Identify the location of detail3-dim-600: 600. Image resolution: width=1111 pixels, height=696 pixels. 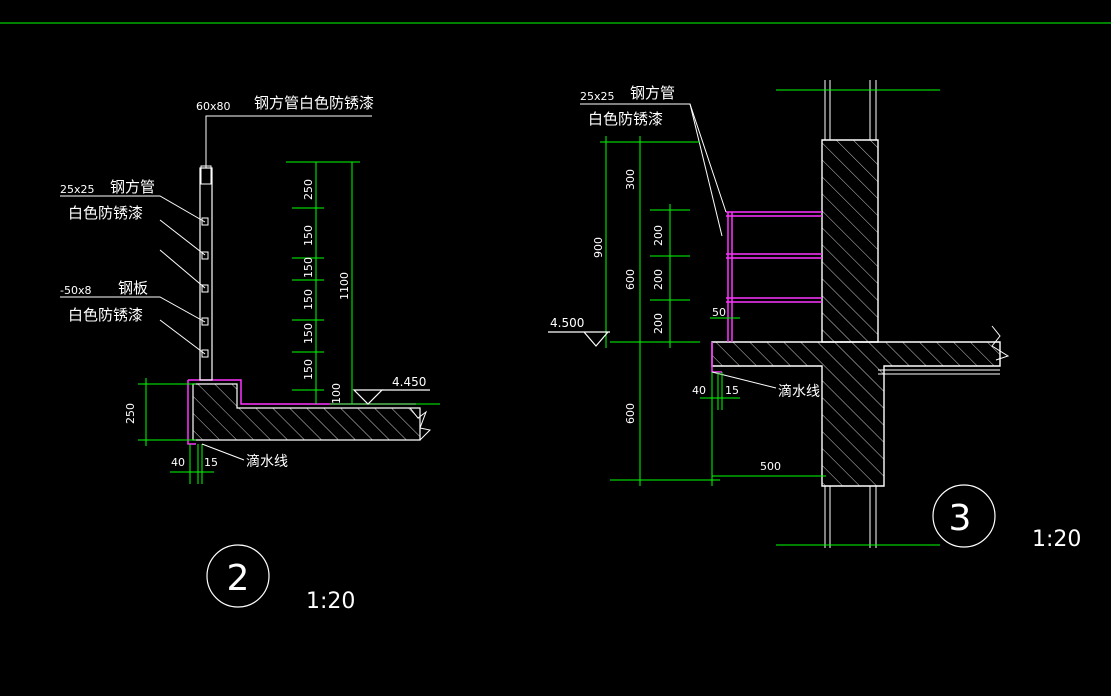
(630, 279).